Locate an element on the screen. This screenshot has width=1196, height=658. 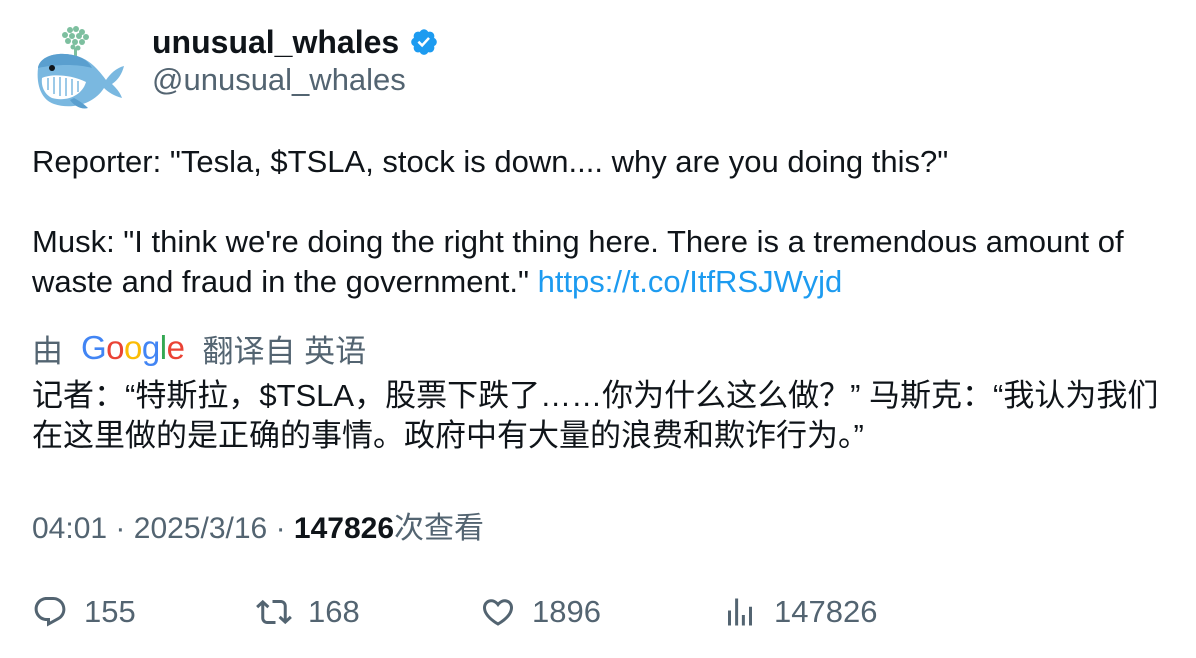
verified-badge-icon is located at coordinates (424, 42).